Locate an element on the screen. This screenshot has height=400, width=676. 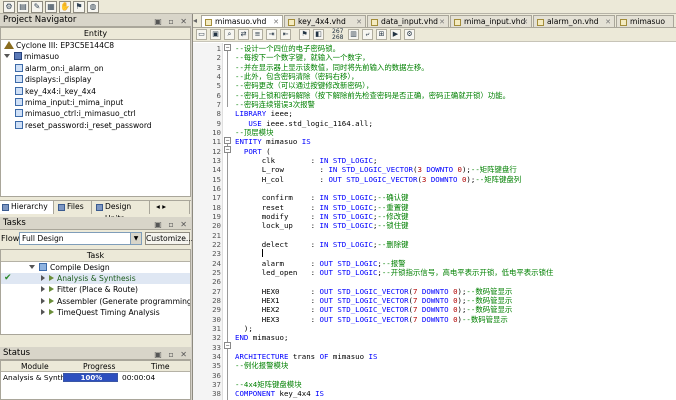
instance-label: displays:i_display is located at coordinates (58, 80).